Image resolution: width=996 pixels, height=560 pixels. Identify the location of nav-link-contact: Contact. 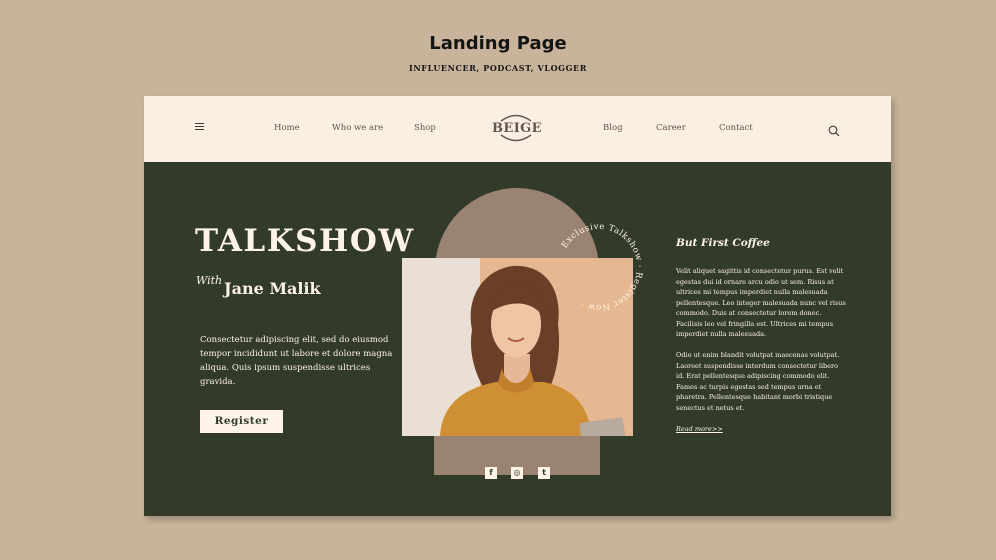
(736, 128).